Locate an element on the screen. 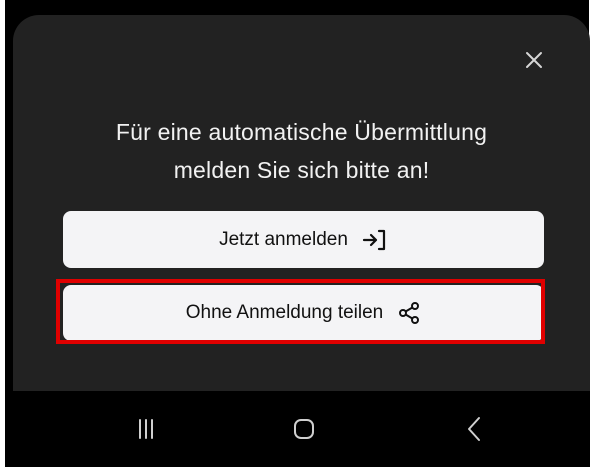 The height and width of the screenshot is (467, 590). share-without-login-button: Ohne Anmeldung teilen is located at coordinates (303, 313).